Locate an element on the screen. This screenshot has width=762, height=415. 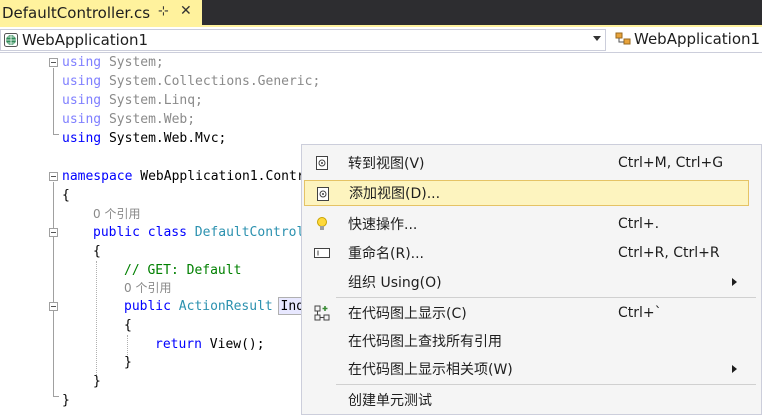
code-line: public ActionResult Ind is located at coordinates (214, 306).